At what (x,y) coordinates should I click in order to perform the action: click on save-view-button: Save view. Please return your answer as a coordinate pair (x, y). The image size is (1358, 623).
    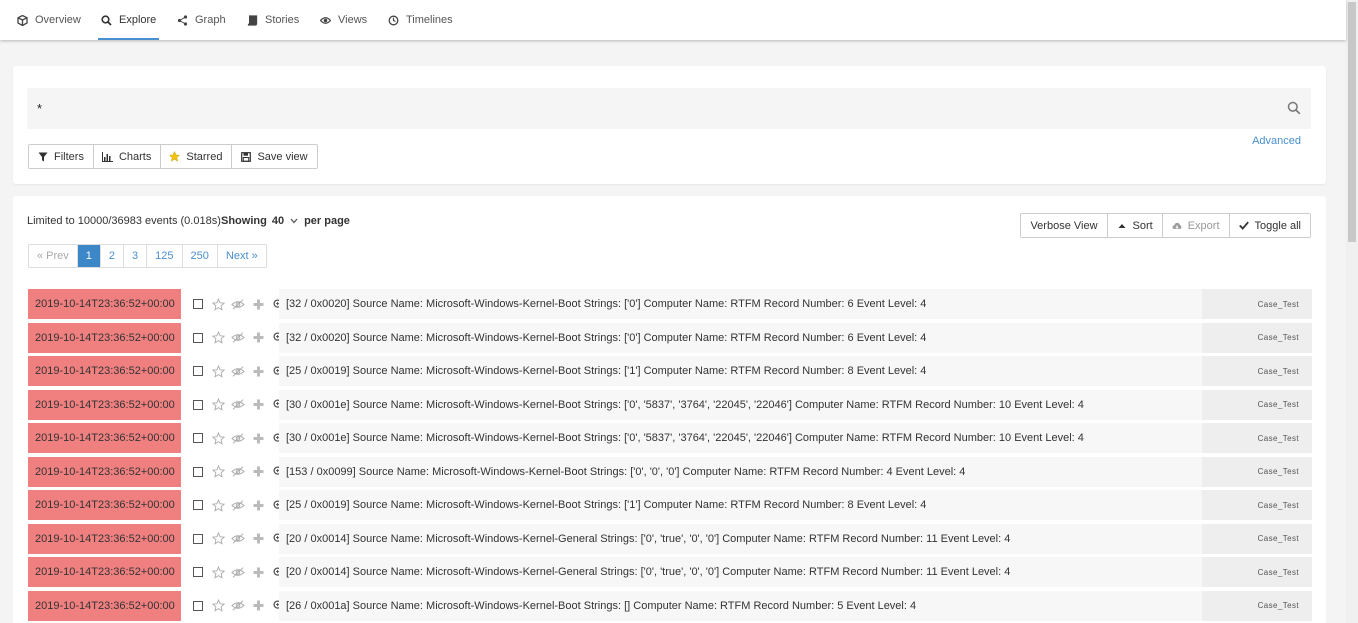
    Looking at the image, I should click on (274, 156).